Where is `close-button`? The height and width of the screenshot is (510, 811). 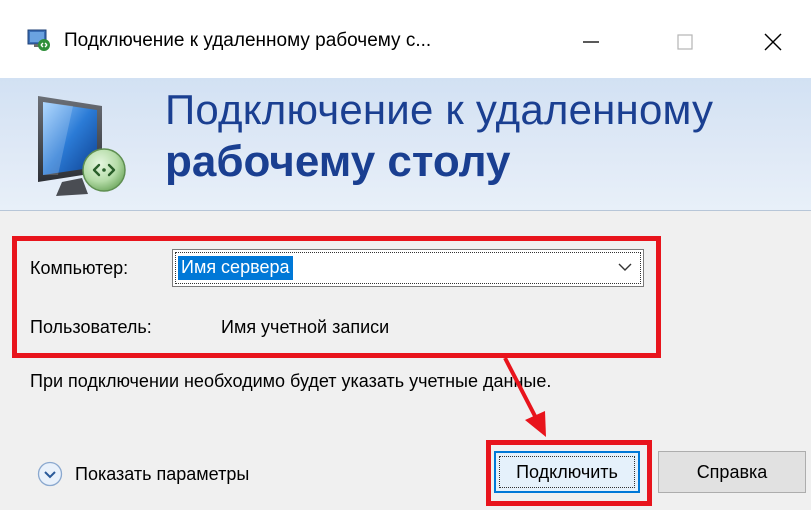
close-button is located at coordinates (773, 42).